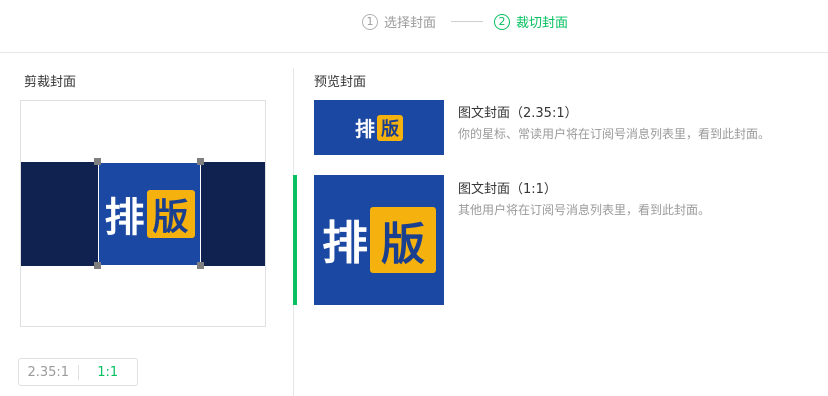 This screenshot has height=396, width=828. Describe the element at coordinates (200, 161) in the screenshot. I see `crop-handle-top-right` at that location.